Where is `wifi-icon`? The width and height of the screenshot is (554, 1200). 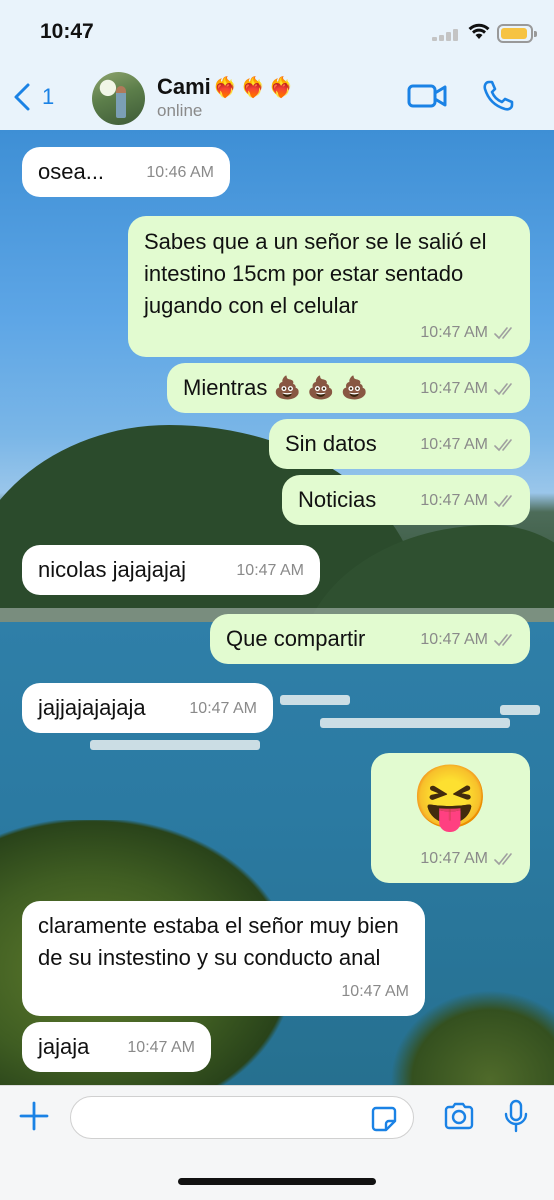
wifi-icon is located at coordinates (479, 31).